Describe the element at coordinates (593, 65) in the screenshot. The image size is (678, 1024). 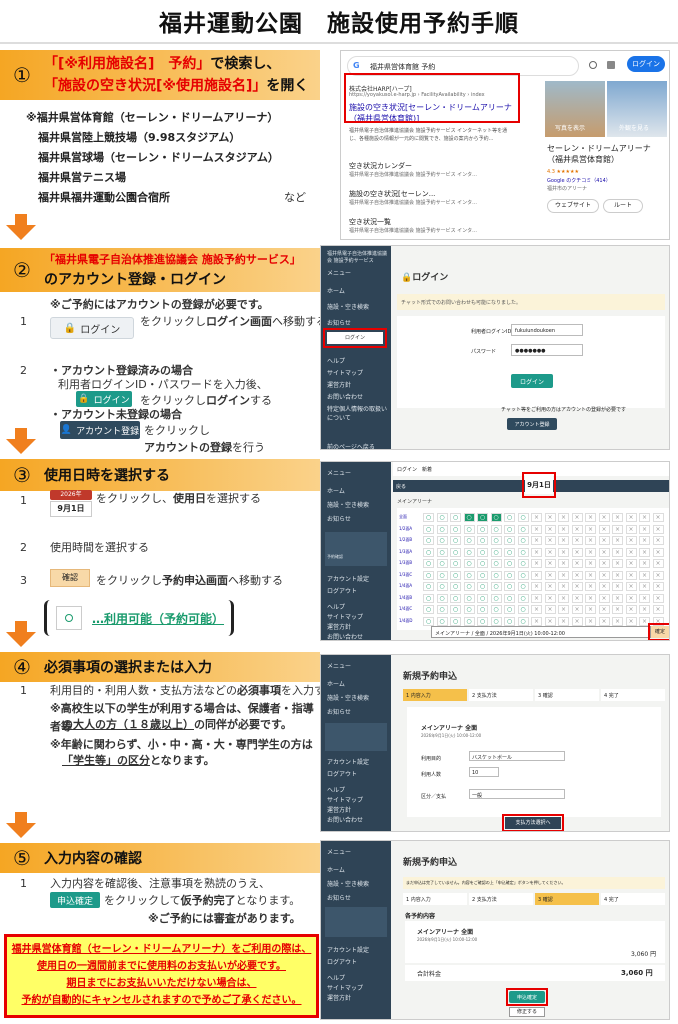
I see `gear-icon` at that location.